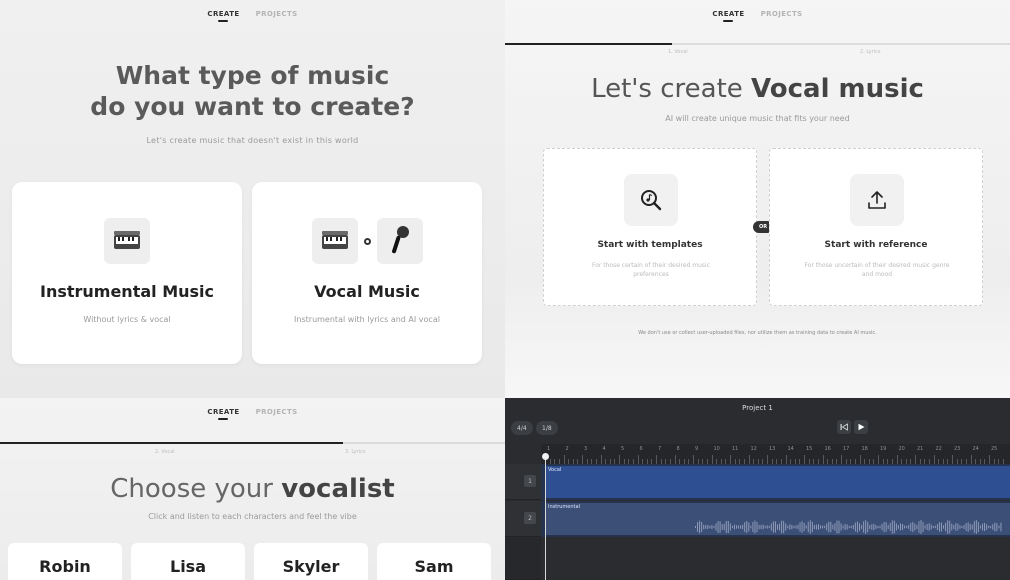 The image size is (1010, 580). What do you see at coordinates (844, 427) in the screenshot?
I see `skip-back-icon` at bounding box center [844, 427].